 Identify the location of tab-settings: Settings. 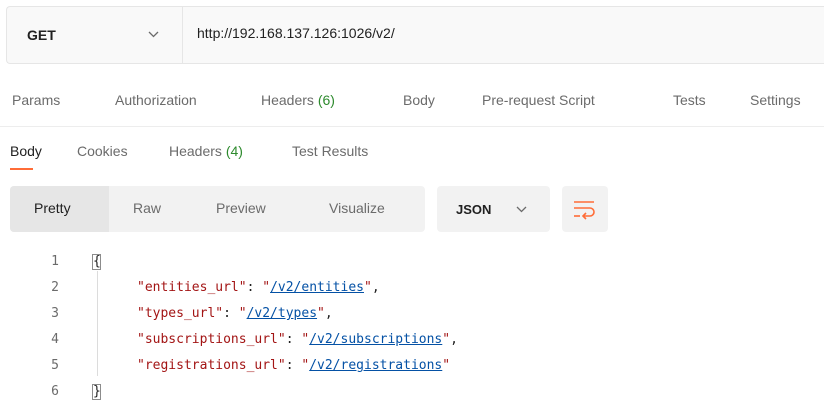
(775, 100).